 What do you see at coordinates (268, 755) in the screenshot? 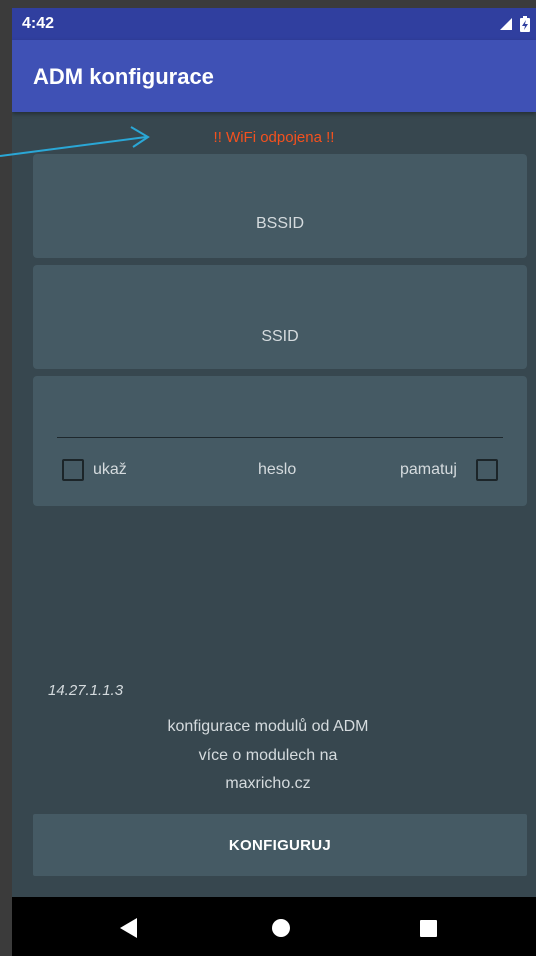
I see `info-line-2: více o modulech na` at bounding box center [268, 755].